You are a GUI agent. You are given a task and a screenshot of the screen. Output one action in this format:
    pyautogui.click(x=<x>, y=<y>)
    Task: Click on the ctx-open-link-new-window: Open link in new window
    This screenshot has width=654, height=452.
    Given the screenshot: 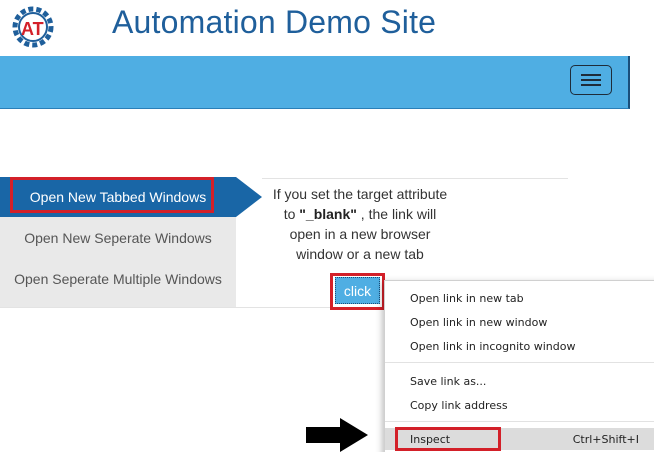 What is the action you would take?
    pyautogui.click(x=519, y=322)
    